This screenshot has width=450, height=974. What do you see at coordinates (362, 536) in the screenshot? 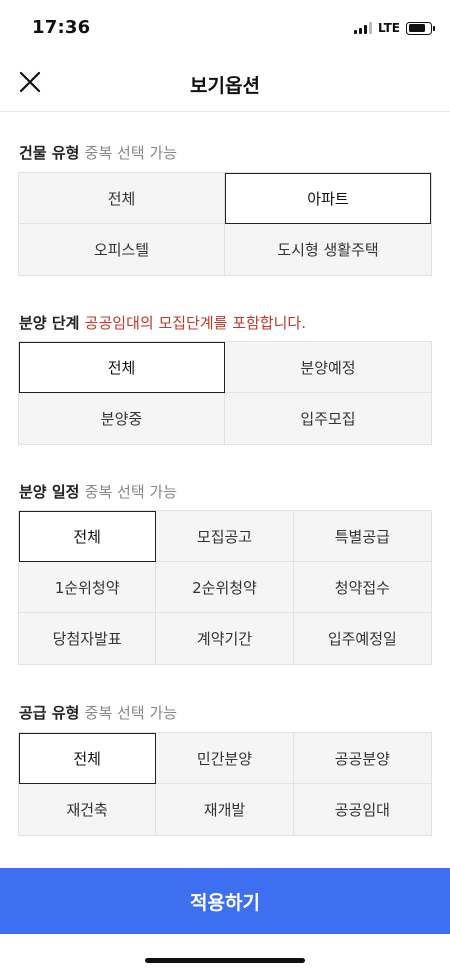
I see `option-button: 특별공급` at bounding box center [362, 536].